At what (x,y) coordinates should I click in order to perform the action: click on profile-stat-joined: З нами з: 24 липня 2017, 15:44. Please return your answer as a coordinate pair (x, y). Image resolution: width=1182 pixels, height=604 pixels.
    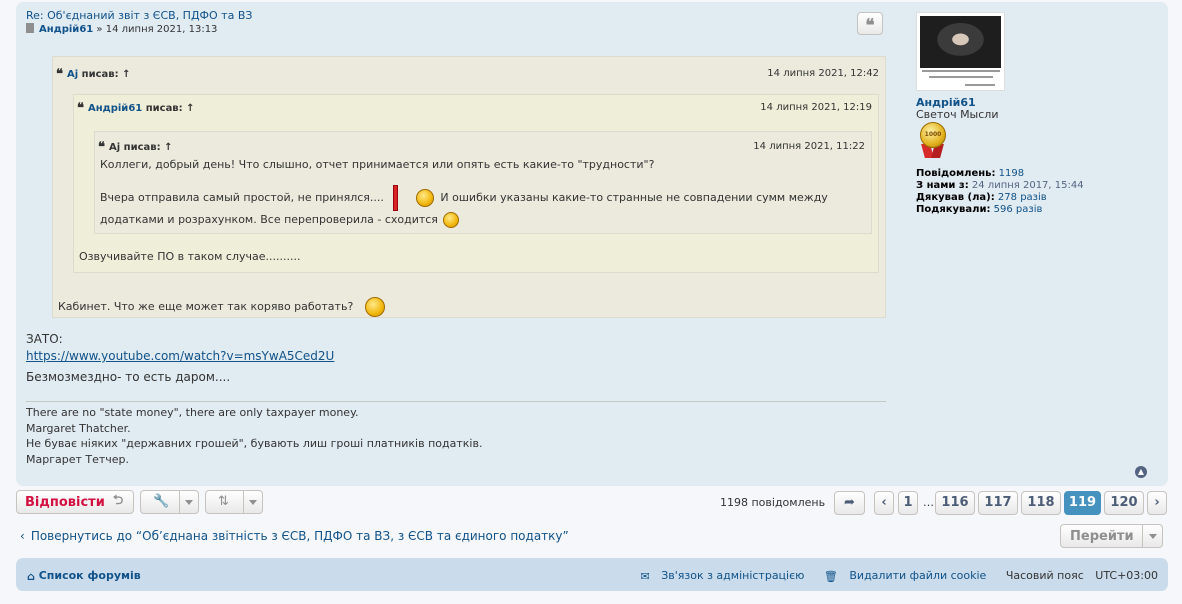
    Looking at the image, I should click on (1000, 185).